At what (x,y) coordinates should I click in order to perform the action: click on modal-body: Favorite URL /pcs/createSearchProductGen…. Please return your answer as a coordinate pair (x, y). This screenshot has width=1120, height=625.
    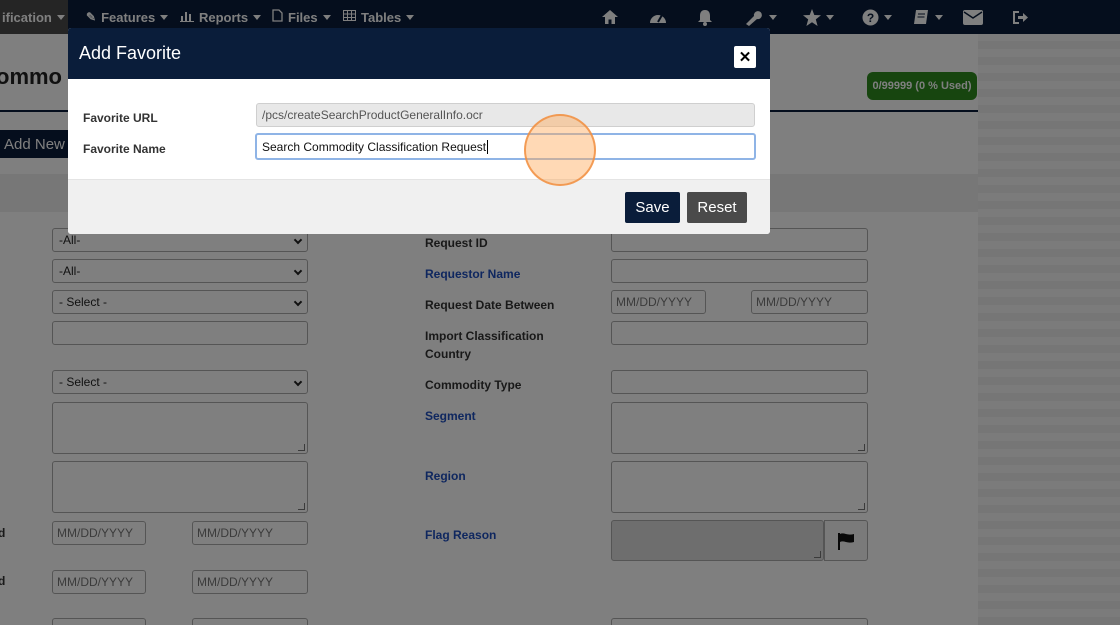
    Looking at the image, I should click on (419, 129).